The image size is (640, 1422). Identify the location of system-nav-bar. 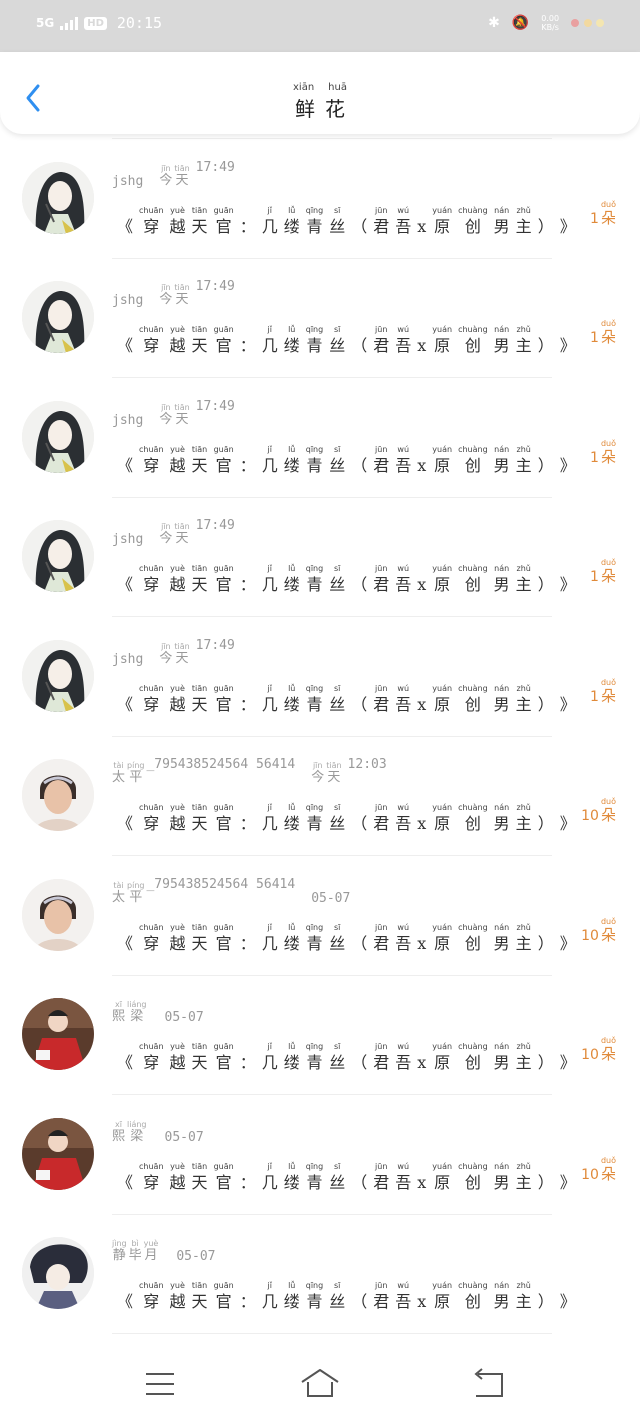
(320, 1385).